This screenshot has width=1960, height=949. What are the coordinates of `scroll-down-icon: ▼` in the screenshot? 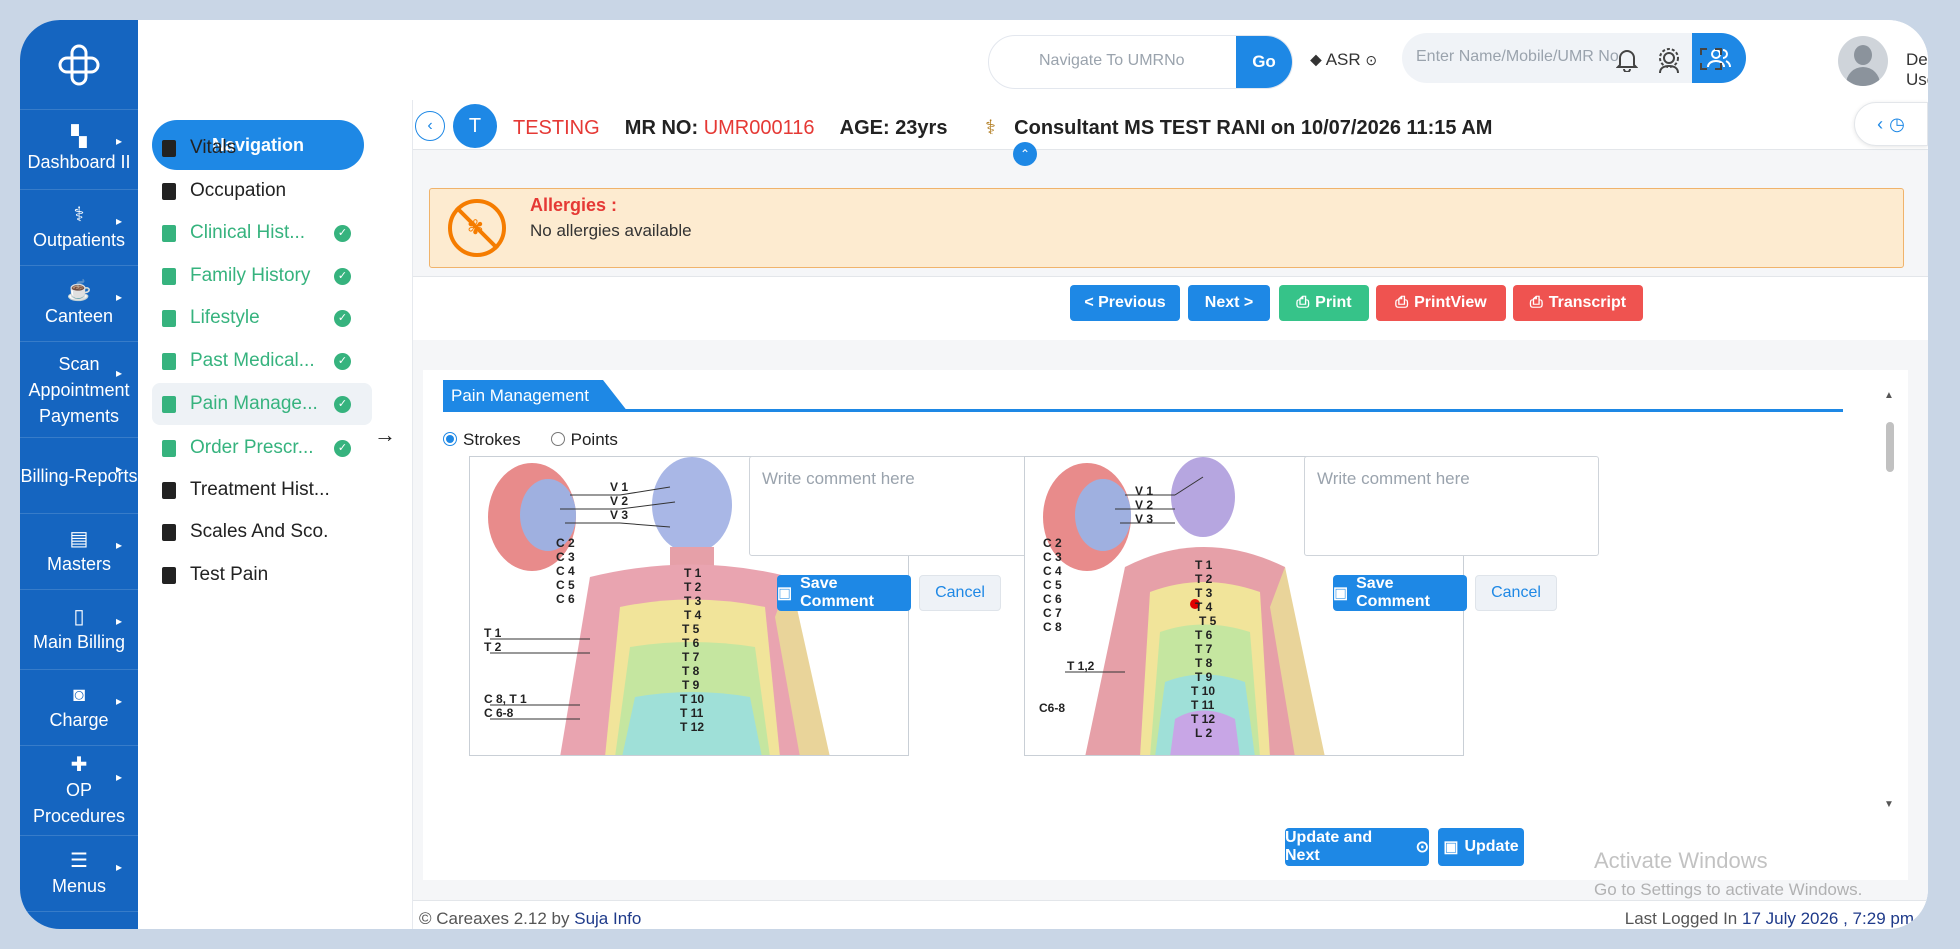 It's located at (1889, 804).